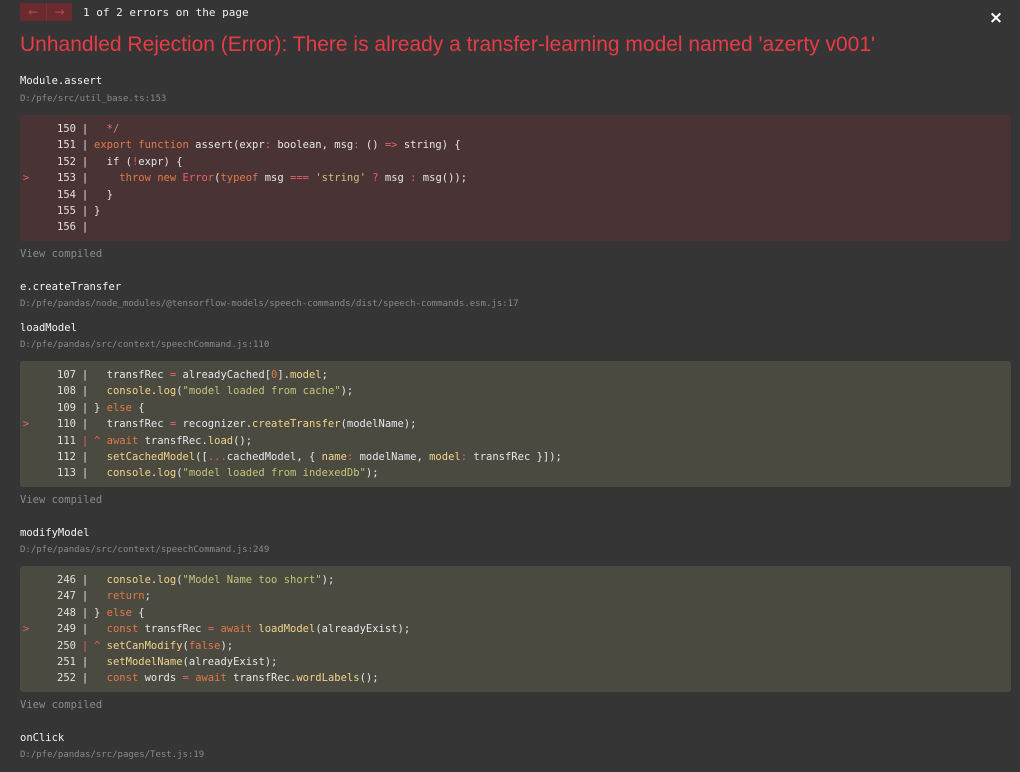 The image size is (1020, 772). Describe the element at coordinates (66, 129) in the screenshot. I see `line-number: 150` at that location.